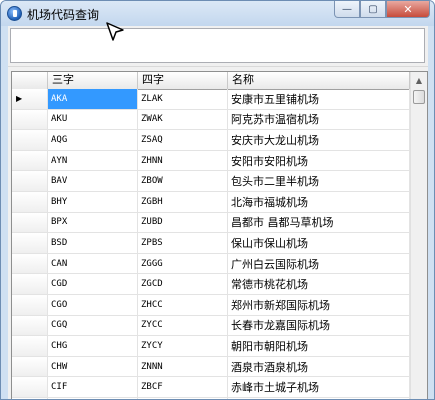  I want to click on cell-airport-name: 保山市保山机场, so click(319, 243).